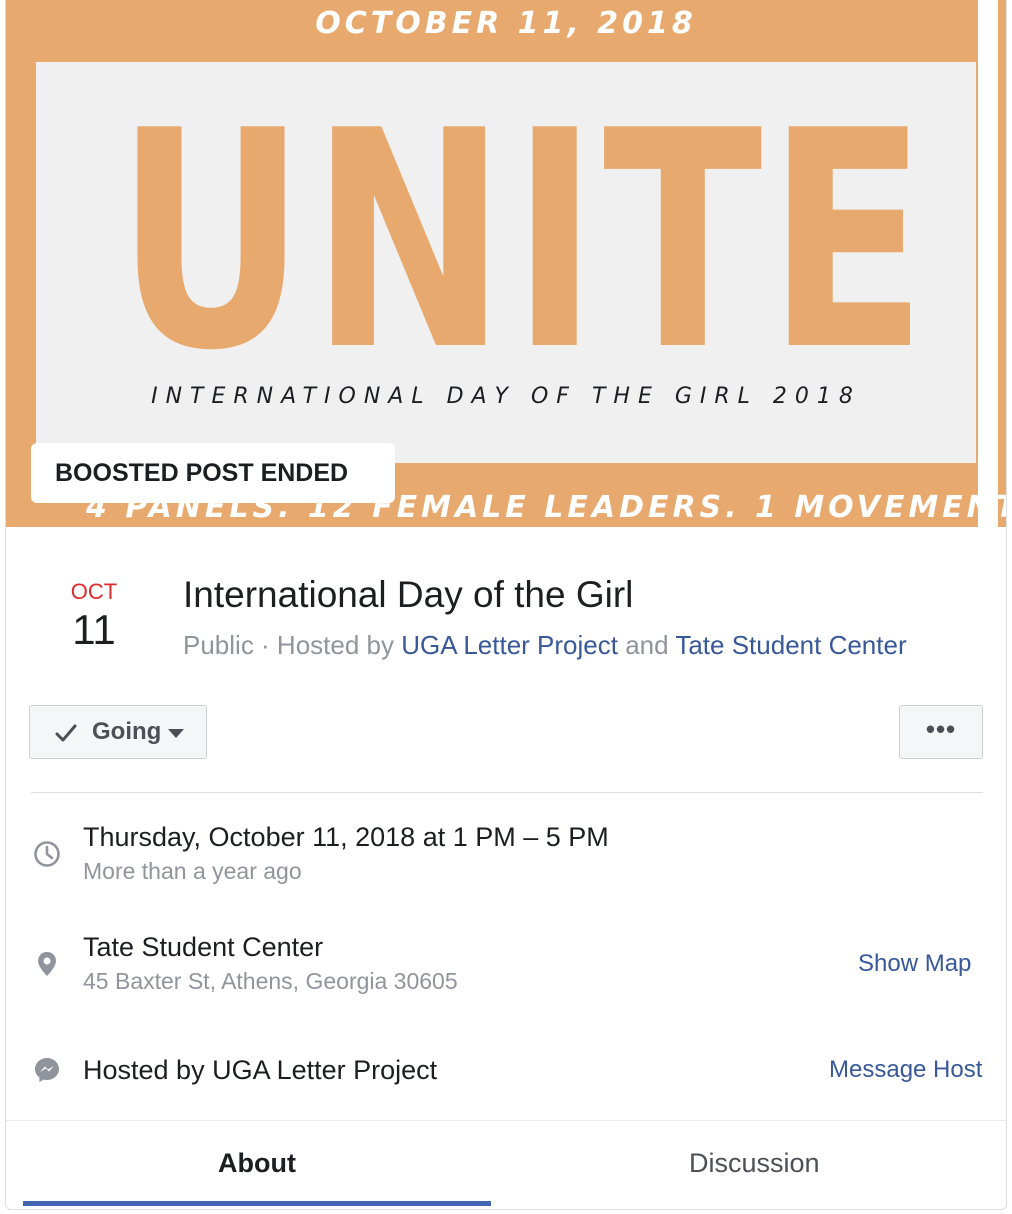 The image size is (1012, 1214). Describe the element at coordinates (905, 1070) in the screenshot. I see `message-host-link: Message Host` at that location.